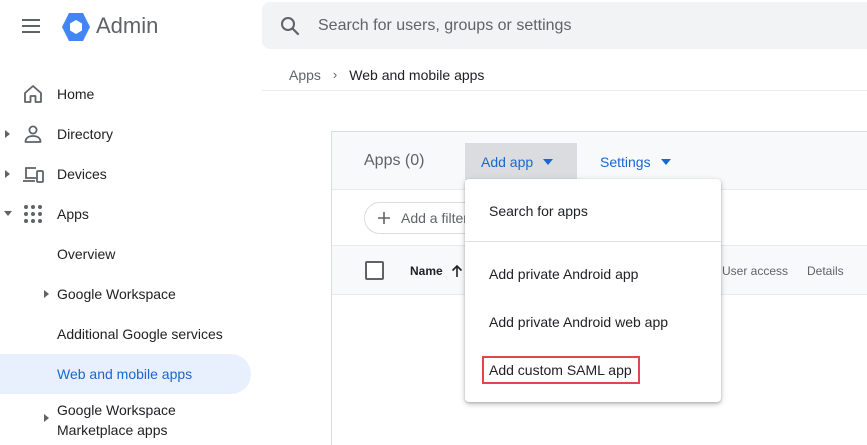 The image size is (867, 445). I want to click on sidebar-item-devices: Devices, so click(125, 174).